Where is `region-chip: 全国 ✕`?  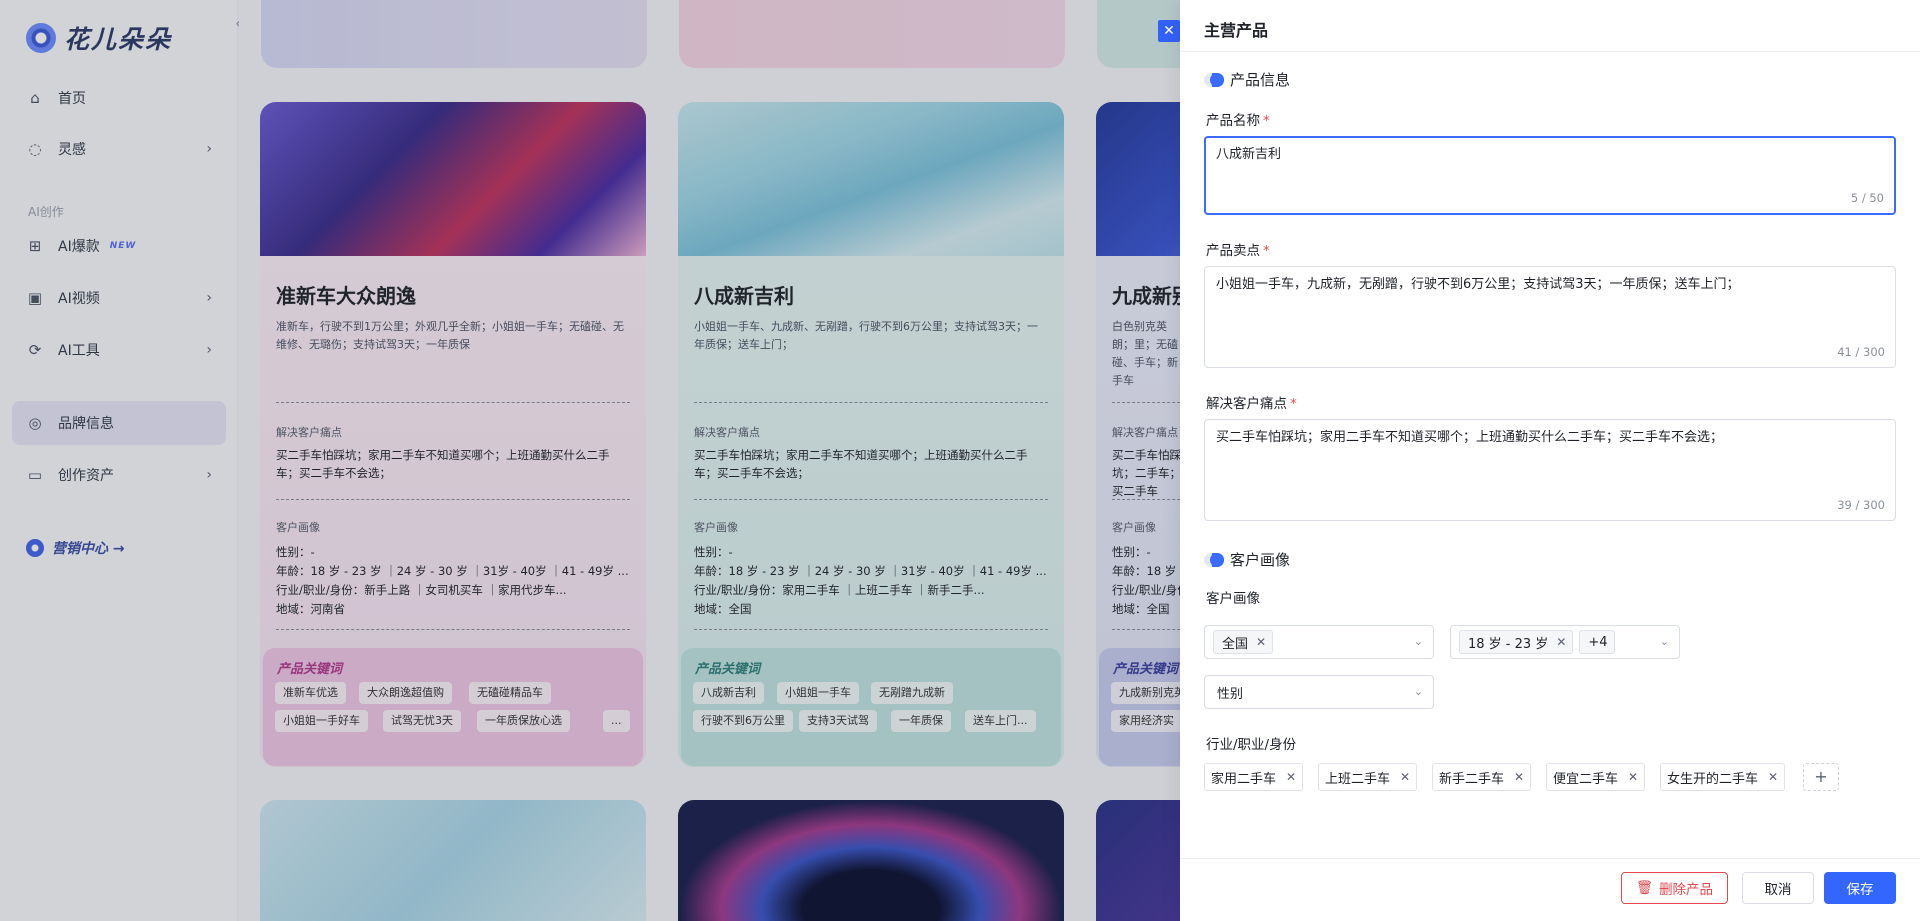
region-chip: 全国 ✕ is located at coordinates (1243, 642).